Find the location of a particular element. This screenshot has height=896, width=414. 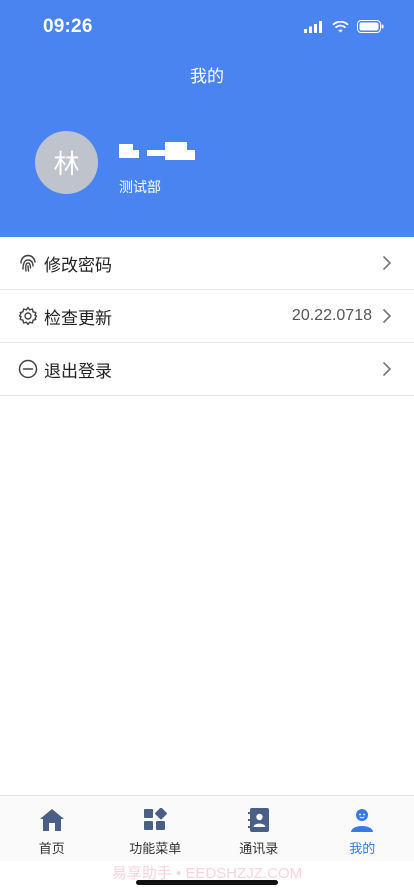

tab-mine: 我的 is located at coordinates (362, 828).